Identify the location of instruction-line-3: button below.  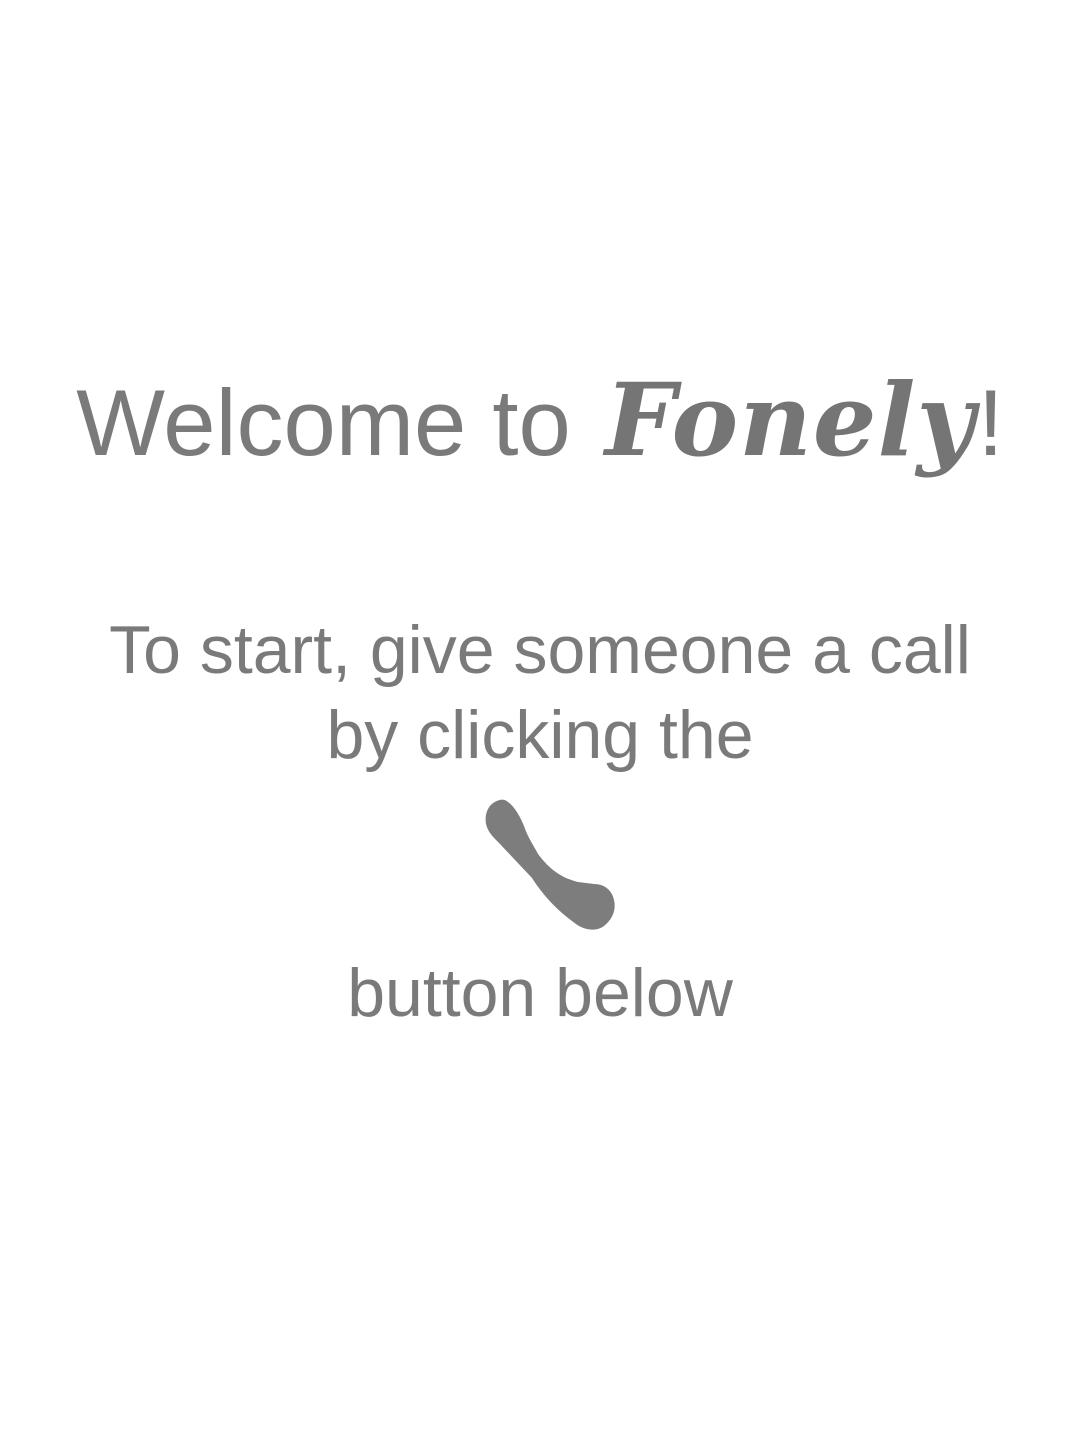
(540, 993).